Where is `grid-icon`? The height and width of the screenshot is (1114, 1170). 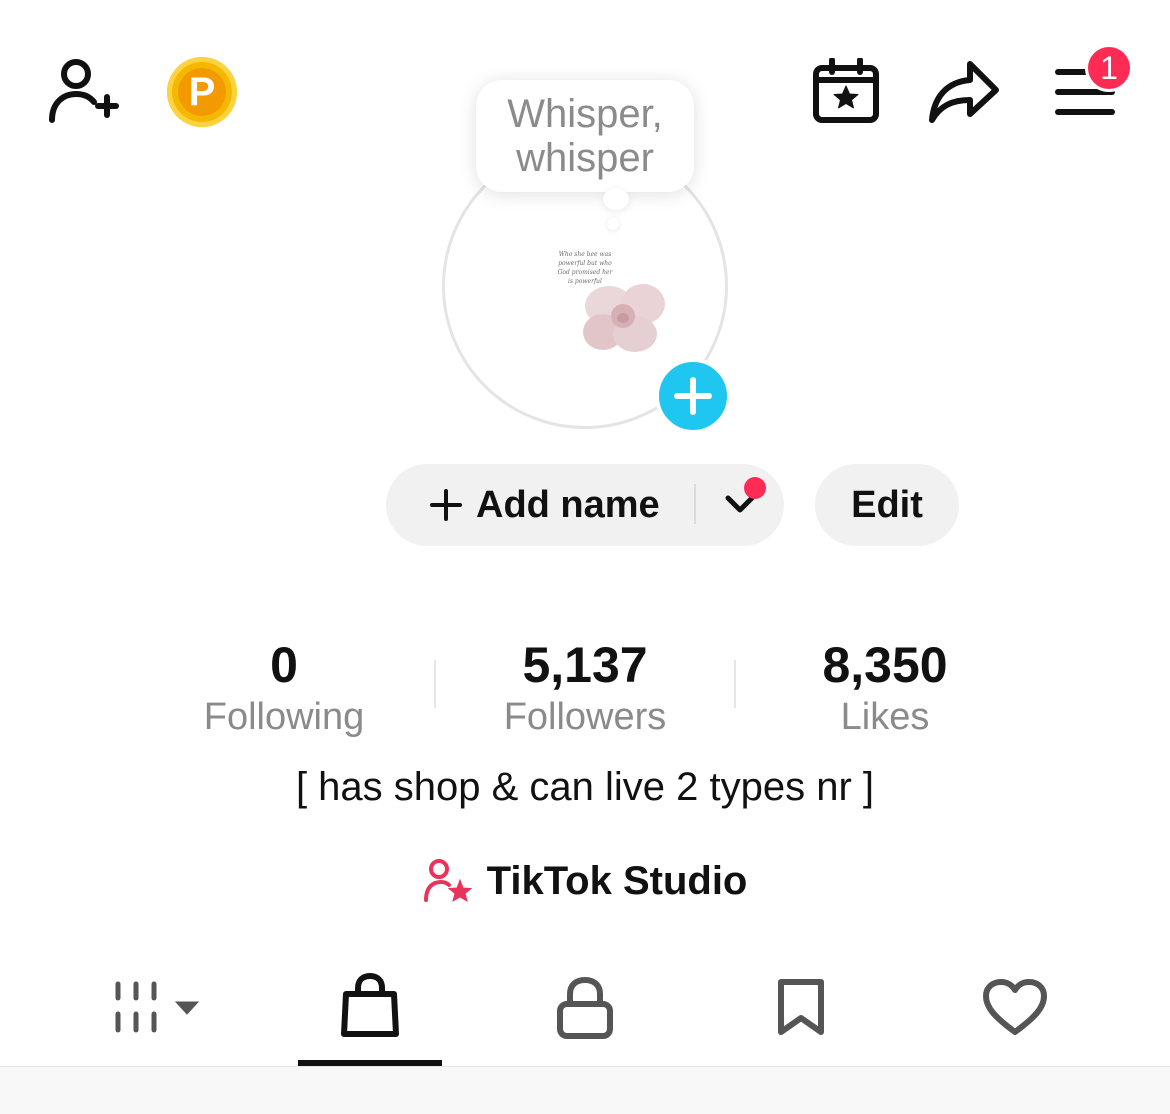
grid-icon is located at coordinates (157, 1007).